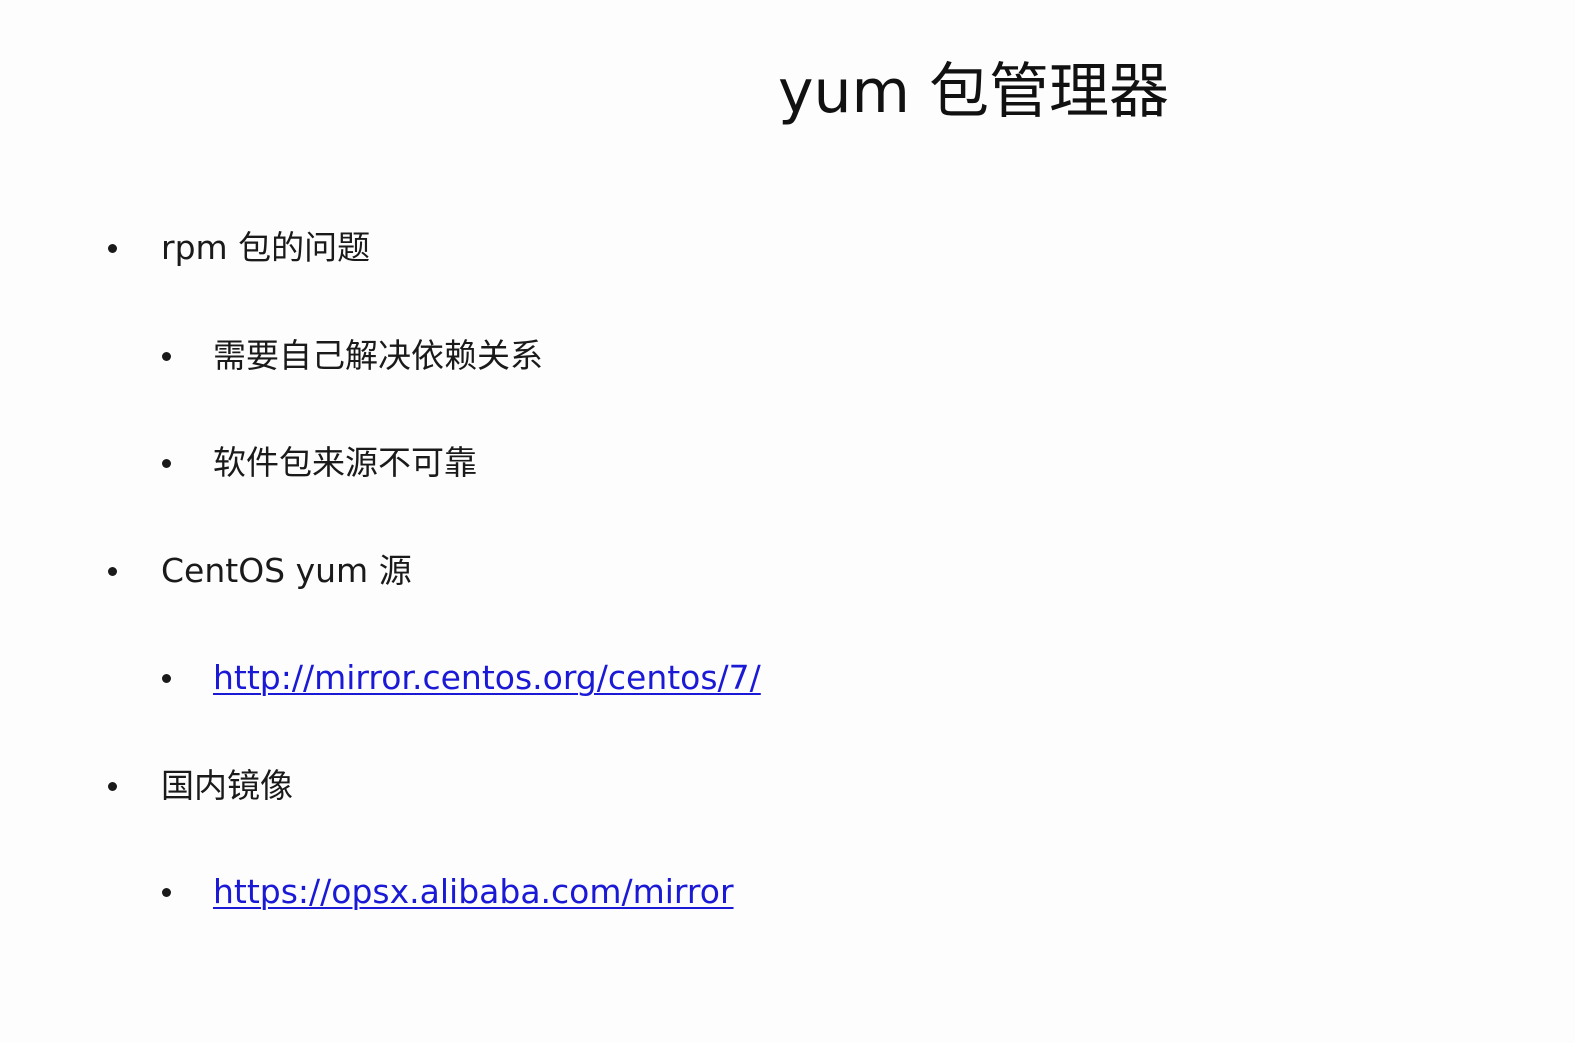  I want to click on slide-title: yum 包管理器, so click(974, 92).